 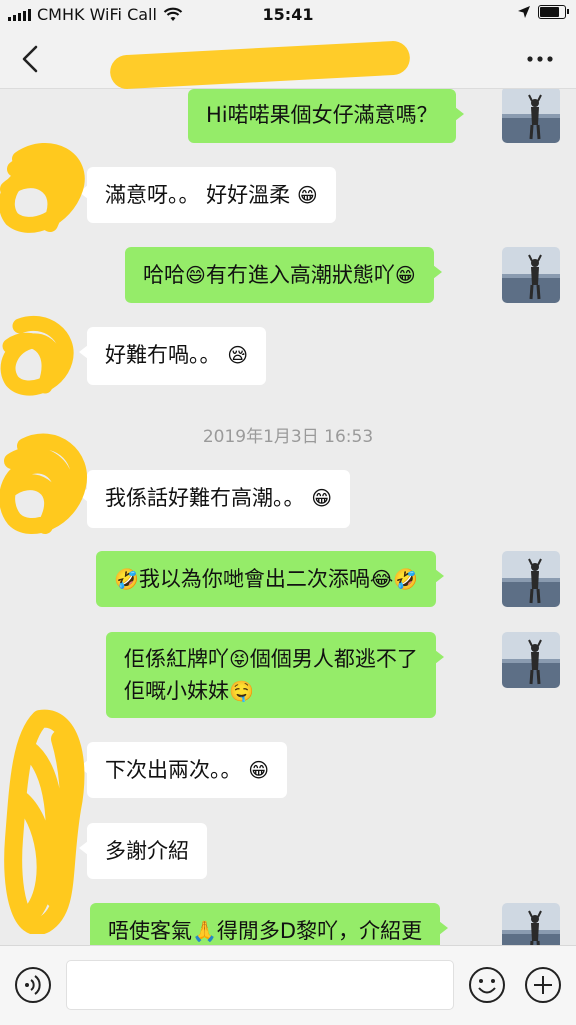 I want to click on redacted-contact-name, so click(x=260, y=65).